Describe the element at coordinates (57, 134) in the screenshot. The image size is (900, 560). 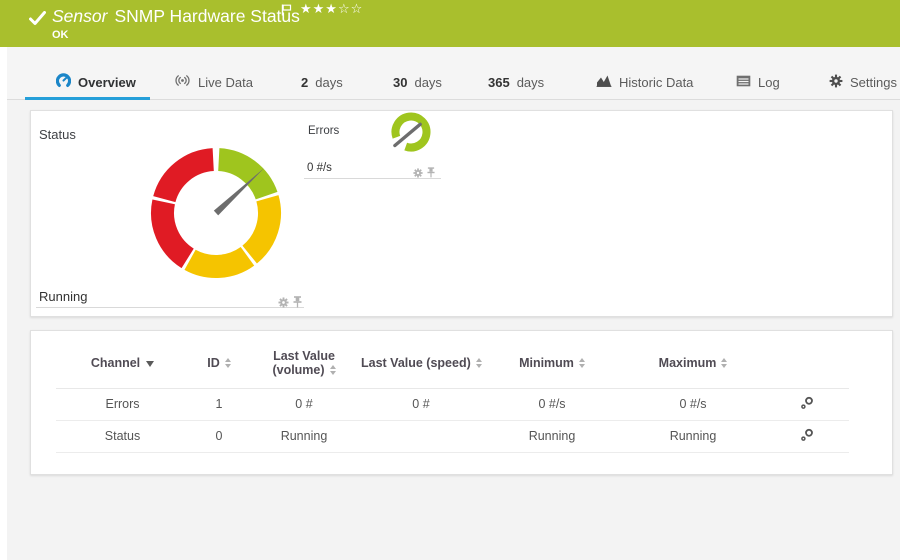
I see `status-gauge-title: Status` at that location.